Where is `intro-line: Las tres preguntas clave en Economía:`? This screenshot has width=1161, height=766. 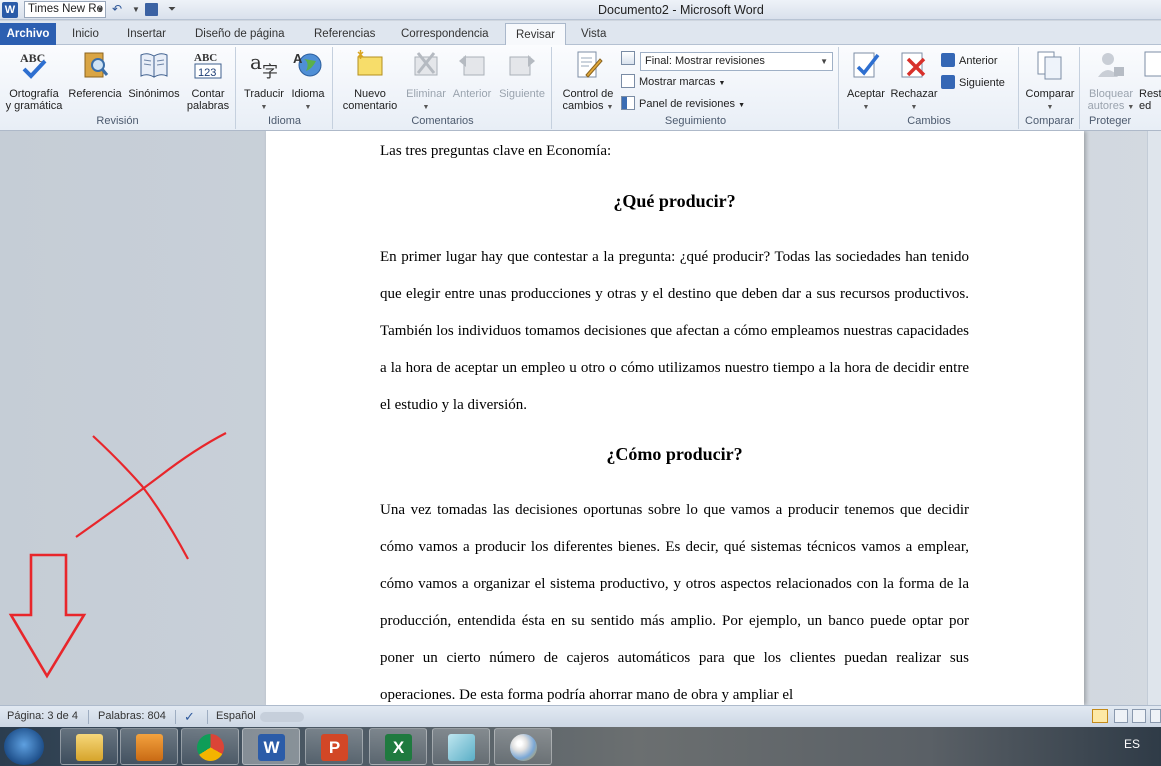
intro-line: Las tres preguntas clave en Economía: is located at coordinates (496, 151).